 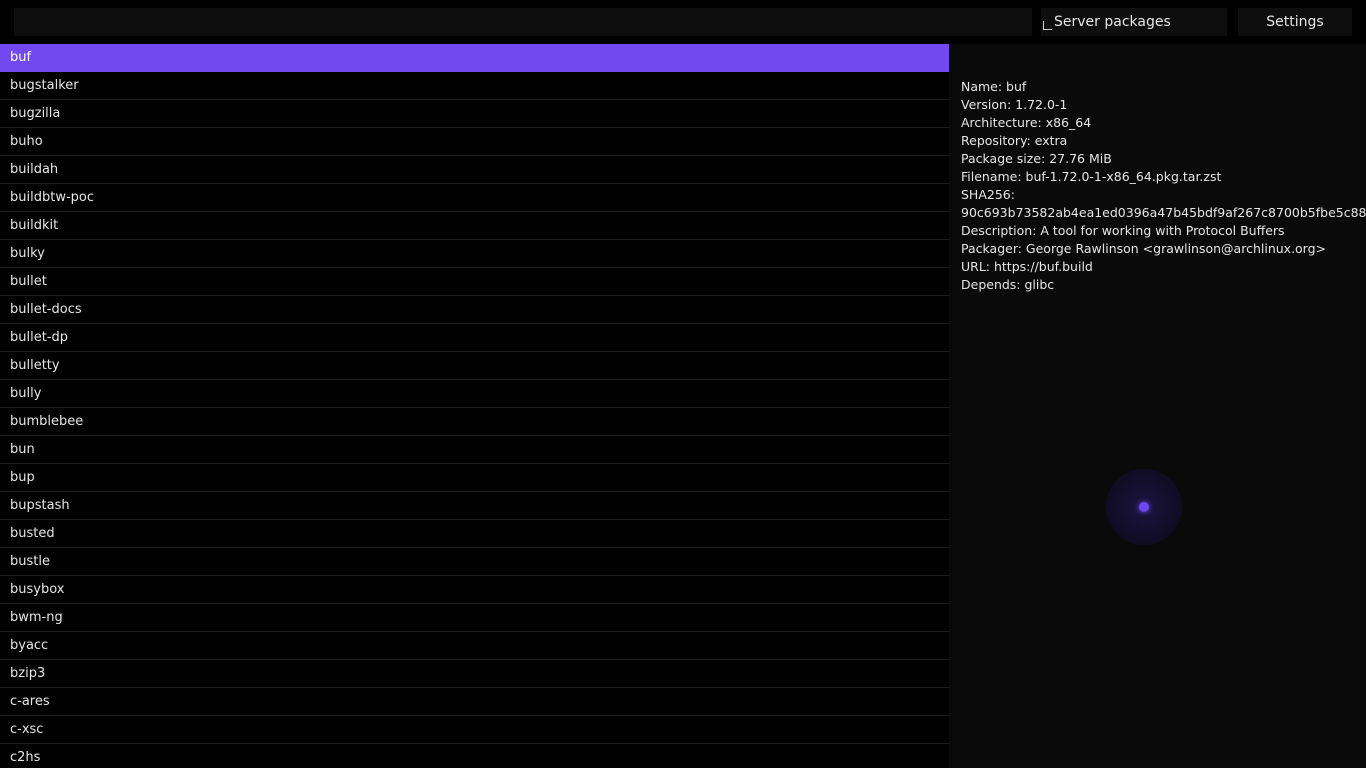 What do you see at coordinates (523, 22) in the screenshot?
I see `search-input` at bounding box center [523, 22].